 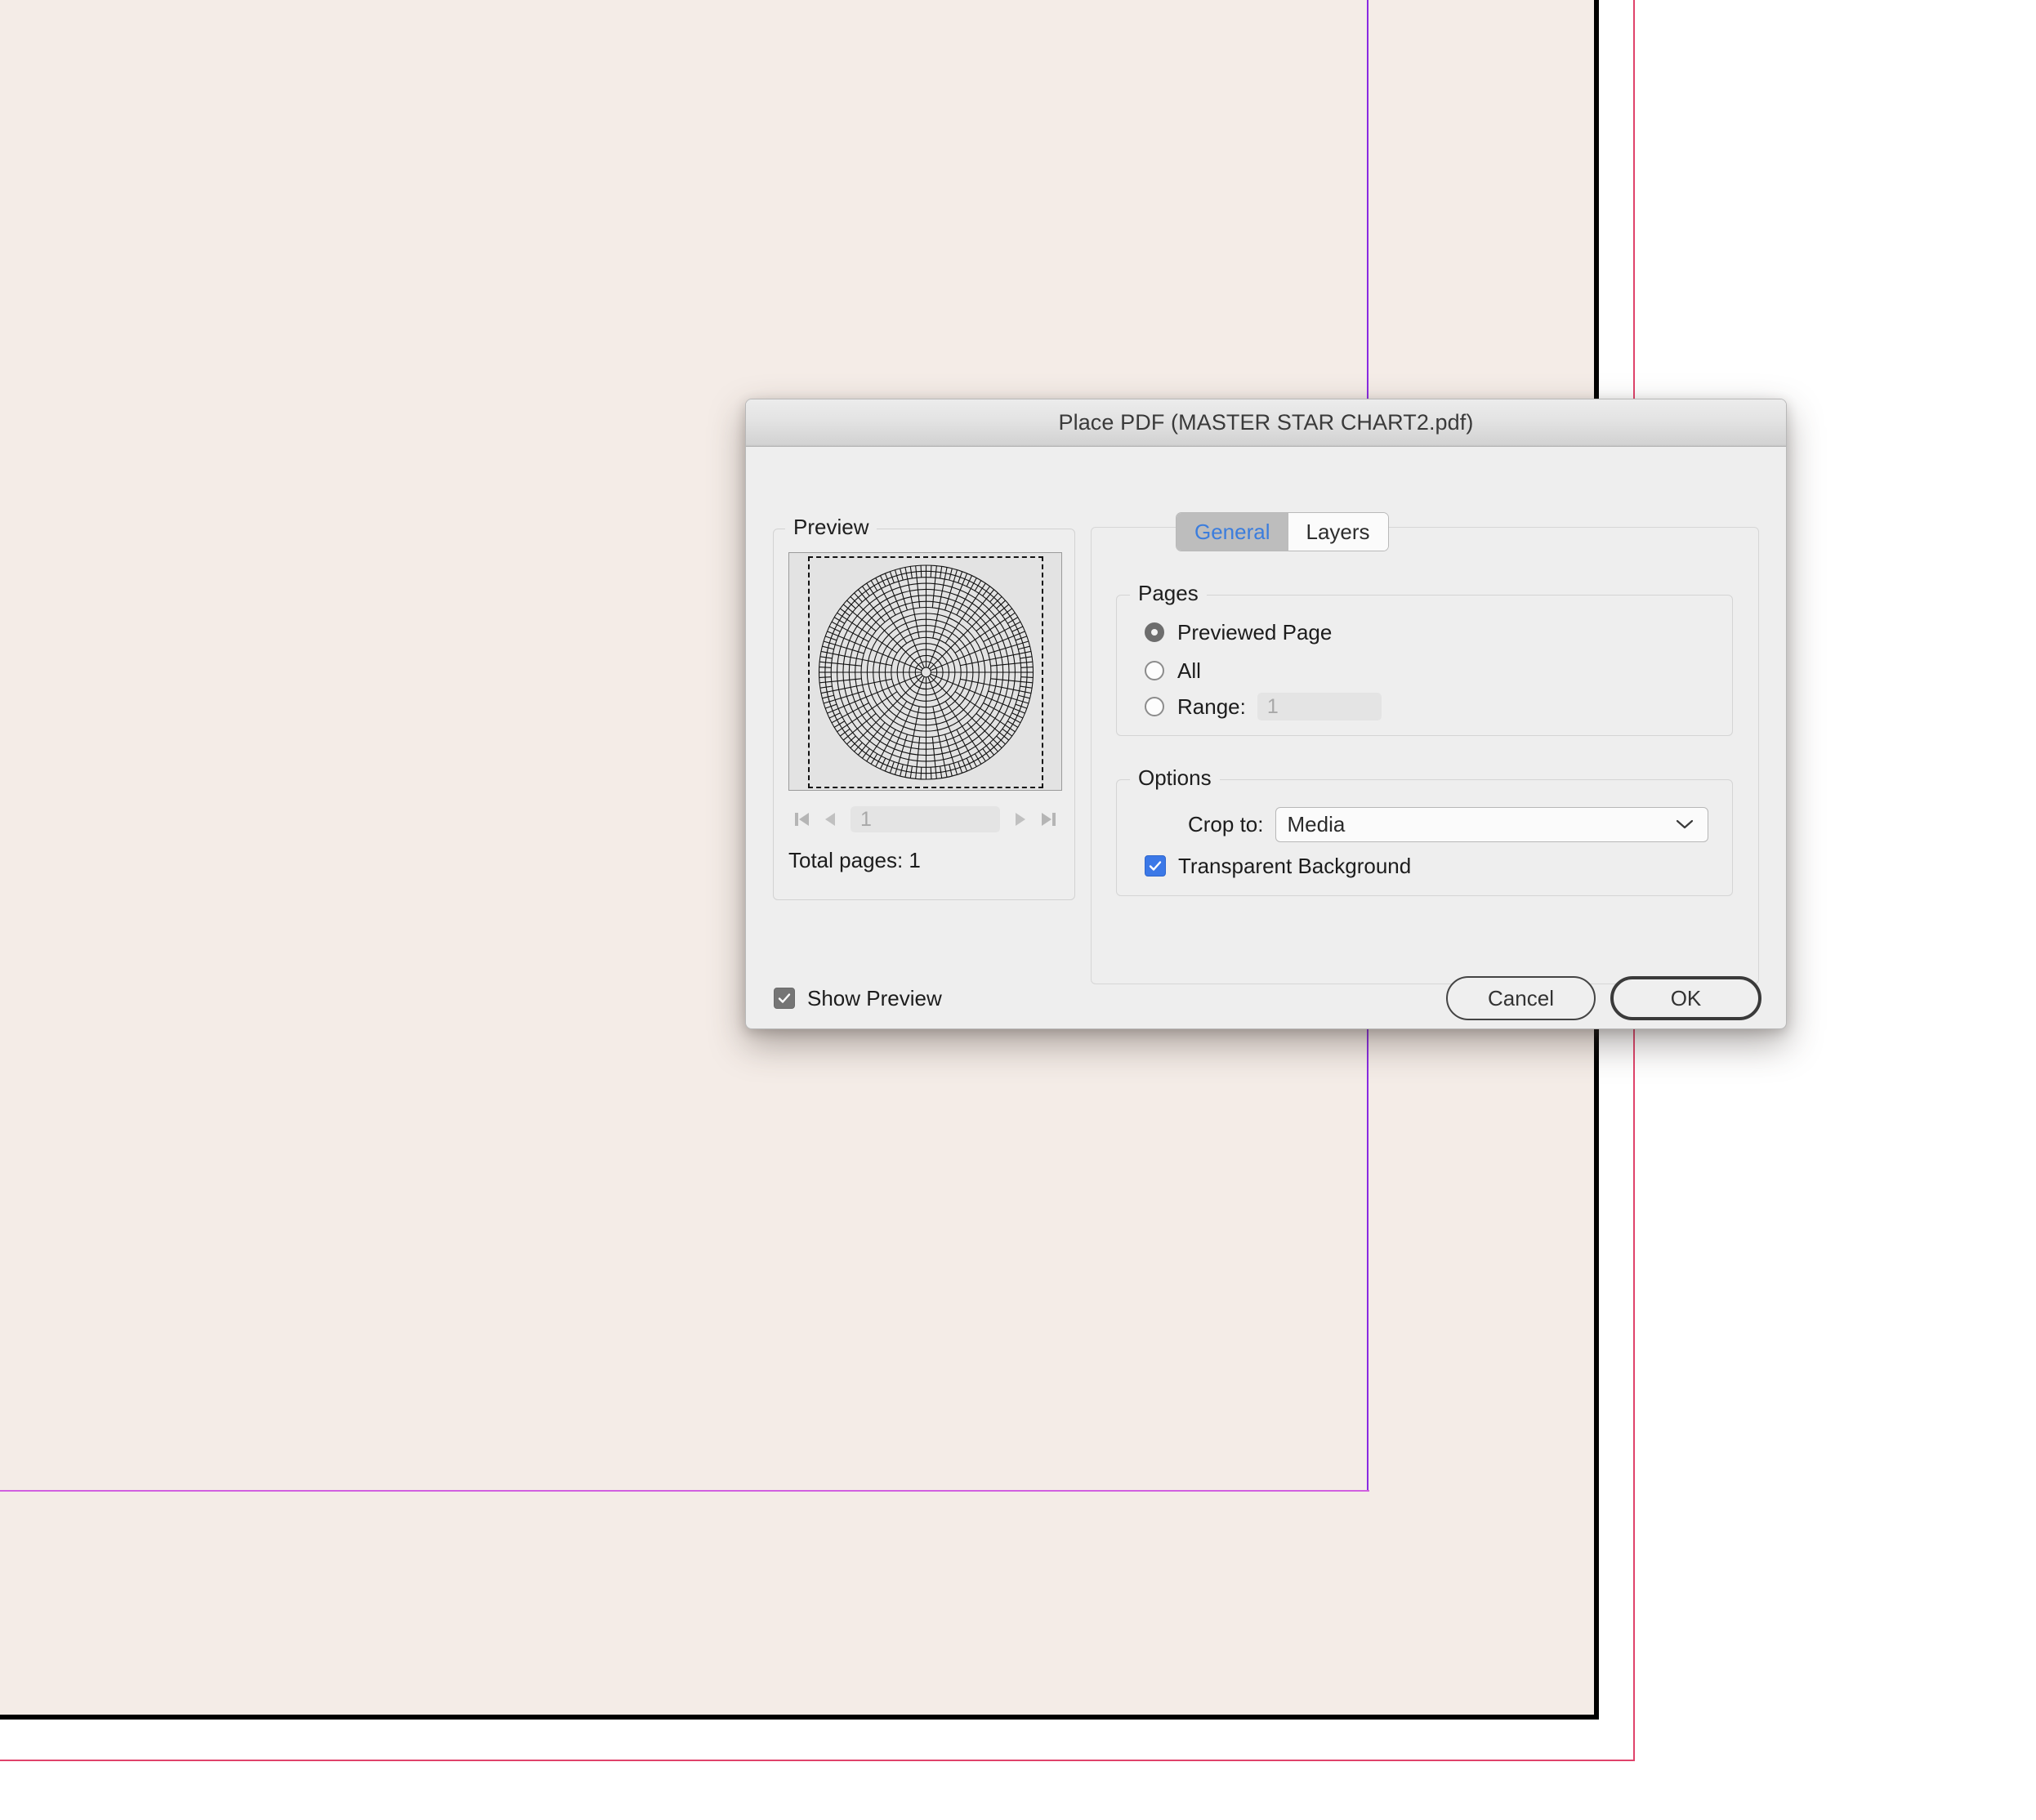 I want to click on crop-to-row: Crop to: Media, so click(x=1426, y=824).